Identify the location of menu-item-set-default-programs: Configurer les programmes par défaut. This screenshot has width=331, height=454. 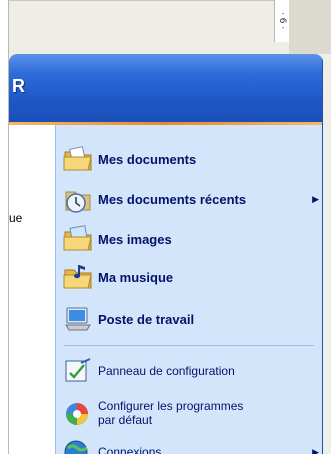
(189, 413).